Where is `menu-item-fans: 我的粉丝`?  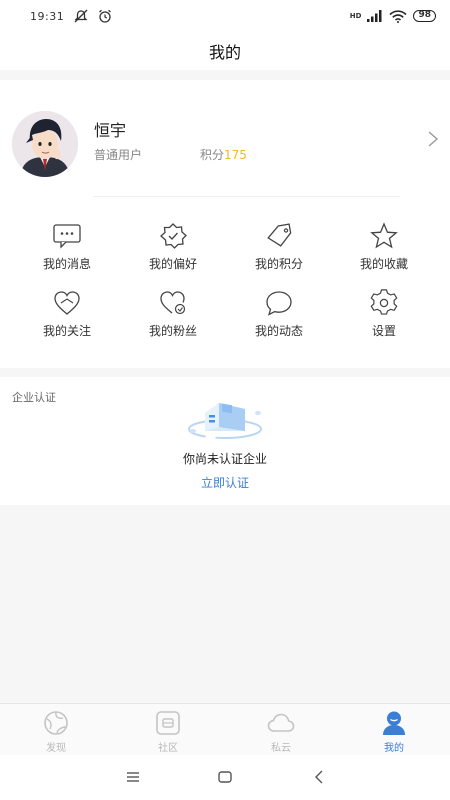 menu-item-fans: 我的粉丝 is located at coordinates (173, 317).